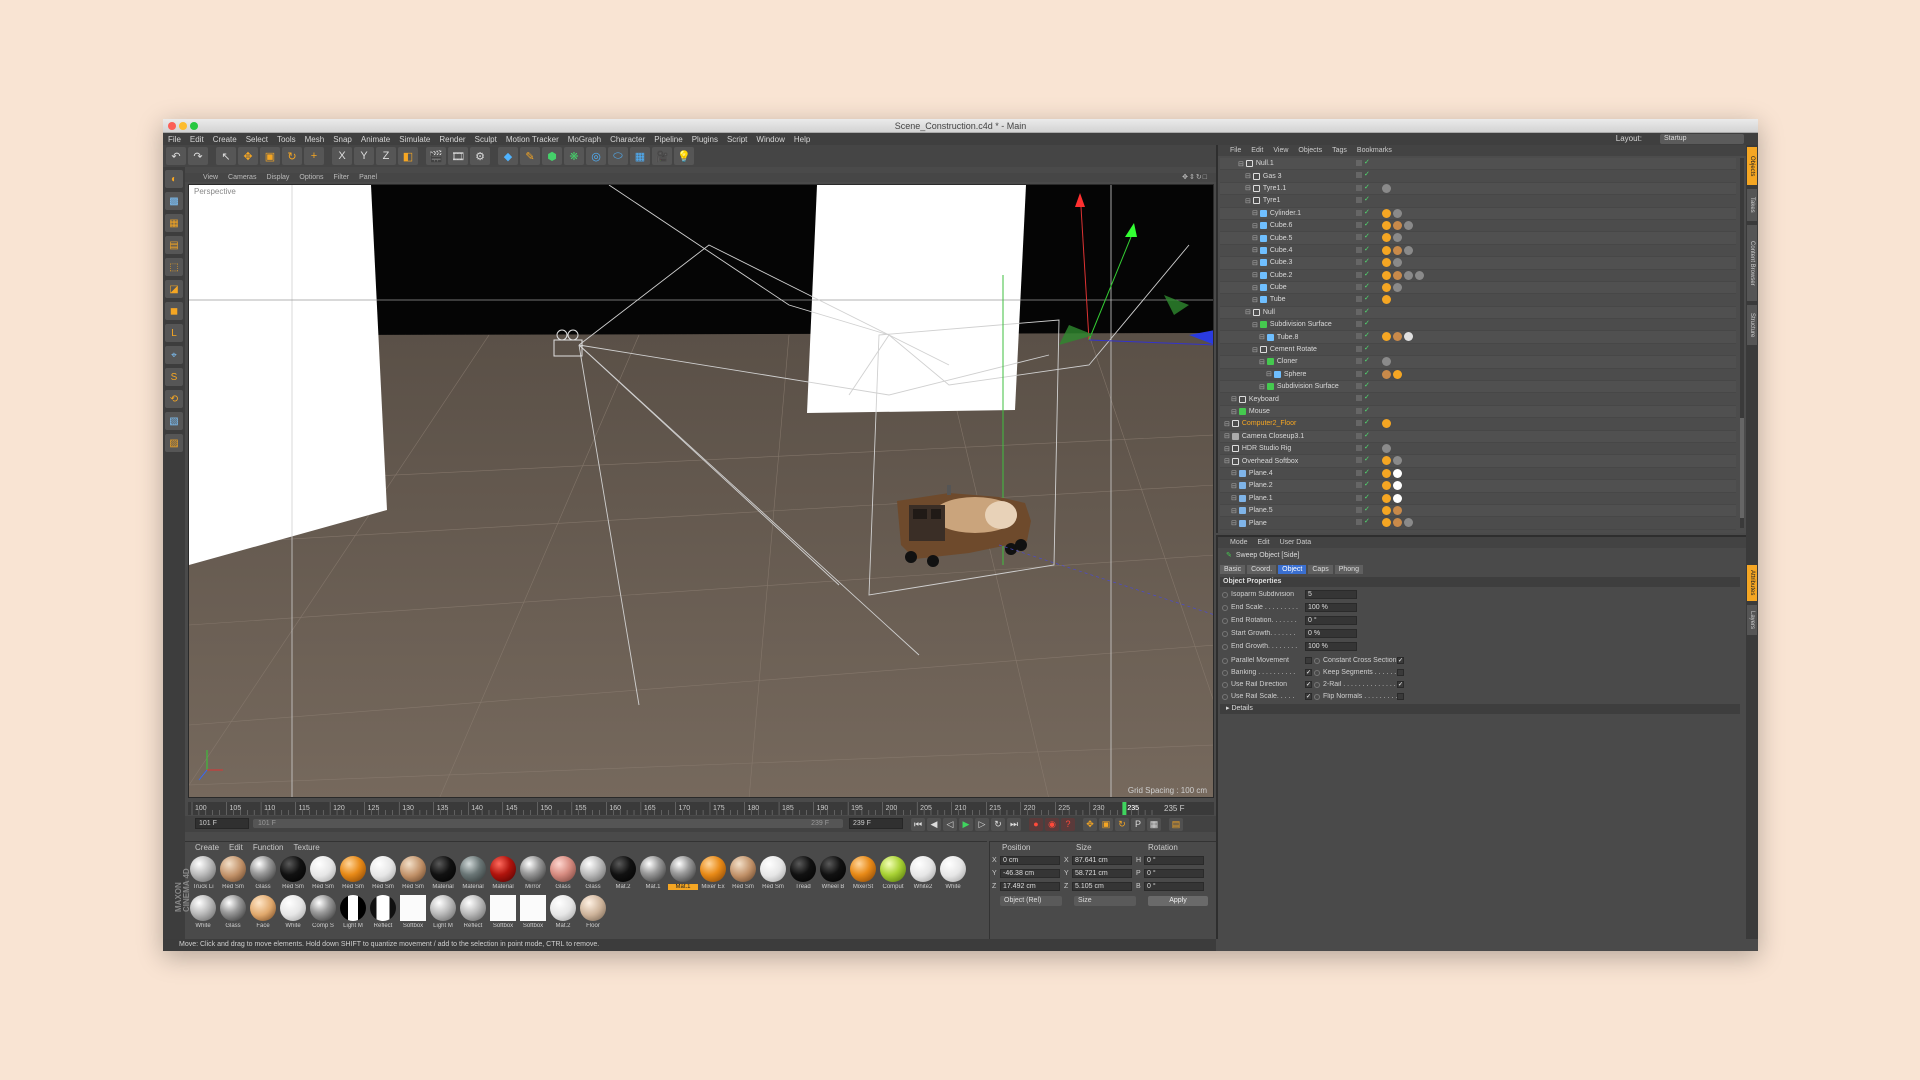 The width and height of the screenshot is (1920, 1080). Describe the element at coordinates (1102, 886) in the screenshot. I see `size-z-field: 5.105 cm` at that location.